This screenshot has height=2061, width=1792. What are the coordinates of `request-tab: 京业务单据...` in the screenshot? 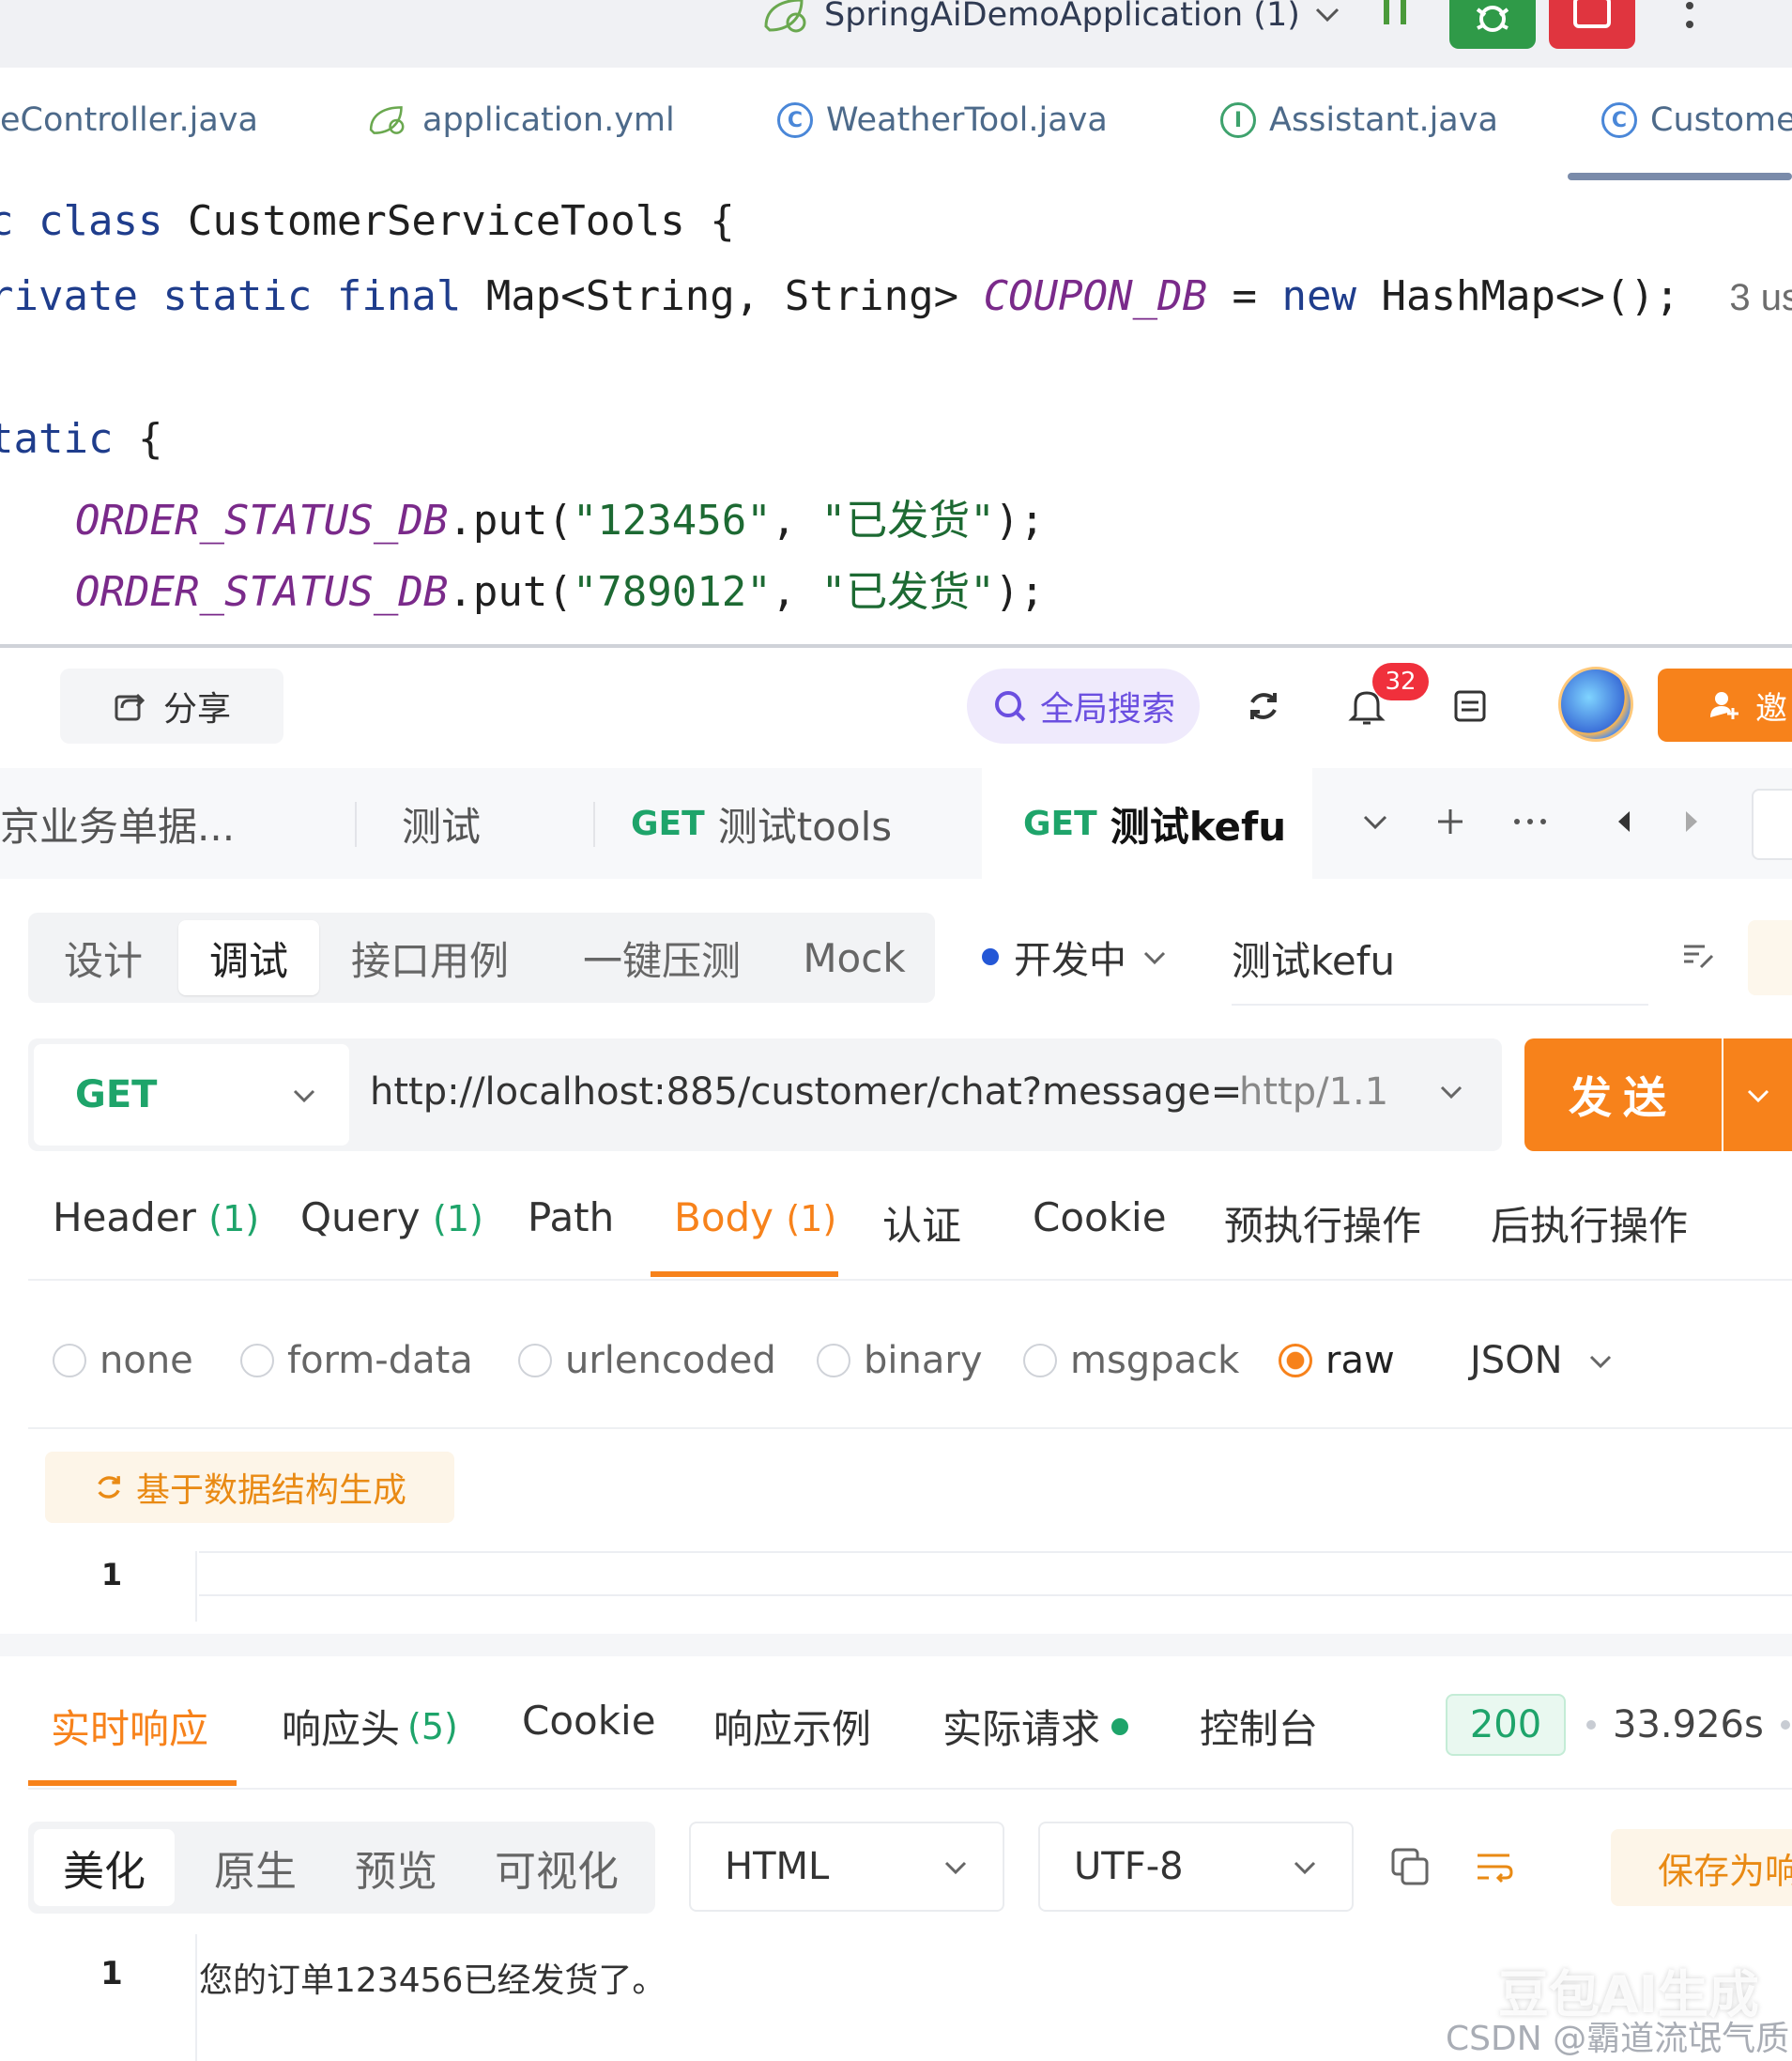 It's located at (178, 823).